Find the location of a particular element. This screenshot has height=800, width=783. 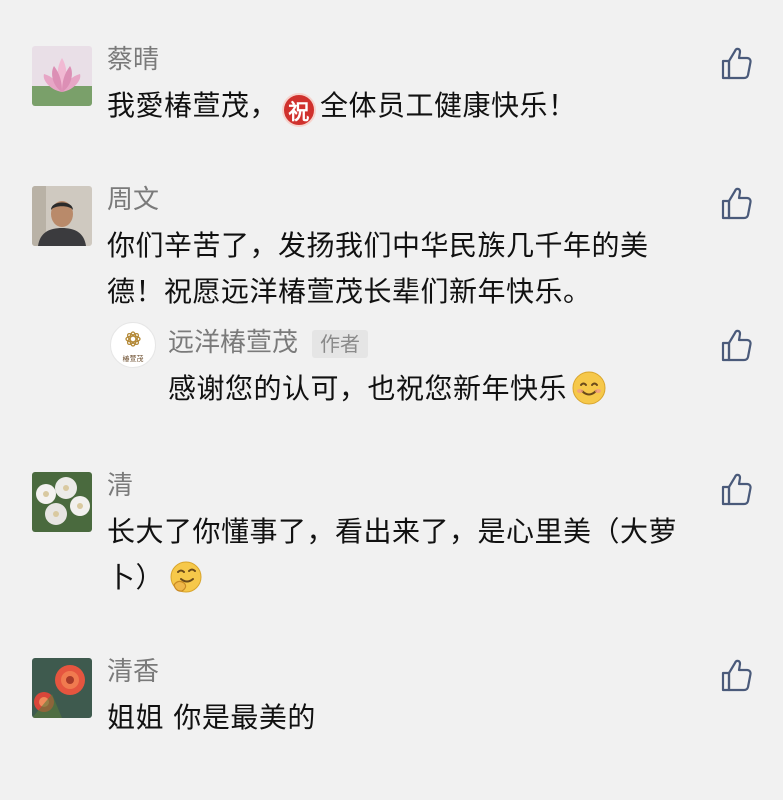

comment-text-content: 卜） is located at coordinates (136, 577).